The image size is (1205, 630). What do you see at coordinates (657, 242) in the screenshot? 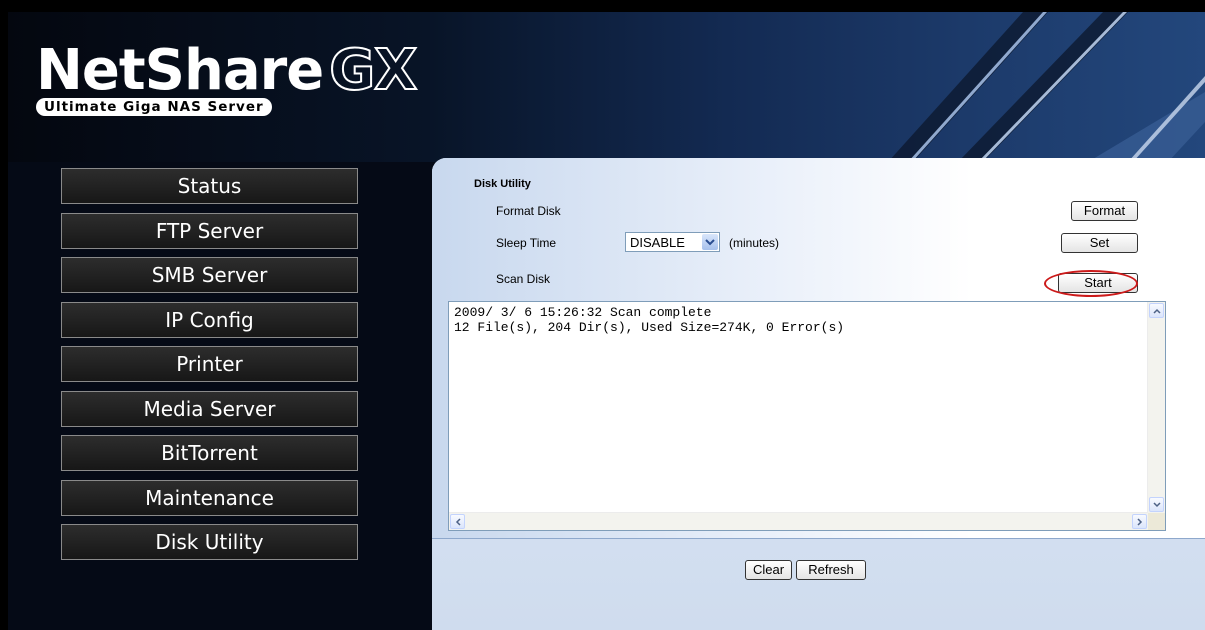
I see `sleep-time-value: DISABLE` at bounding box center [657, 242].